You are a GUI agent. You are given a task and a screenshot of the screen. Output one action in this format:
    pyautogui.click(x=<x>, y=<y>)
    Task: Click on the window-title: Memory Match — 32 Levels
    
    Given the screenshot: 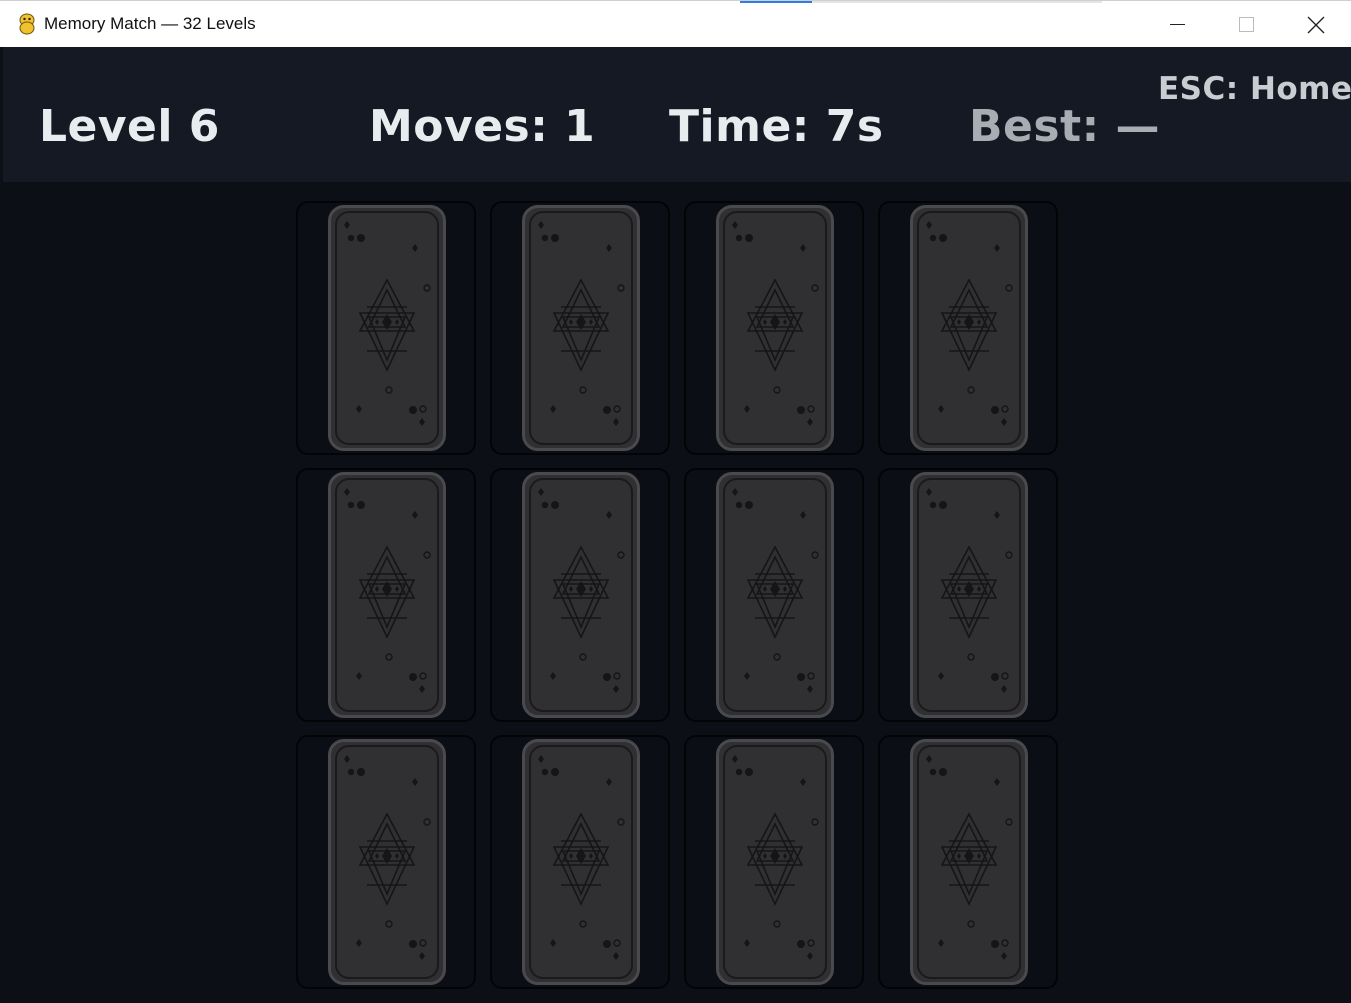 What is the action you would take?
    pyautogui.click(x=150, y=23)
    